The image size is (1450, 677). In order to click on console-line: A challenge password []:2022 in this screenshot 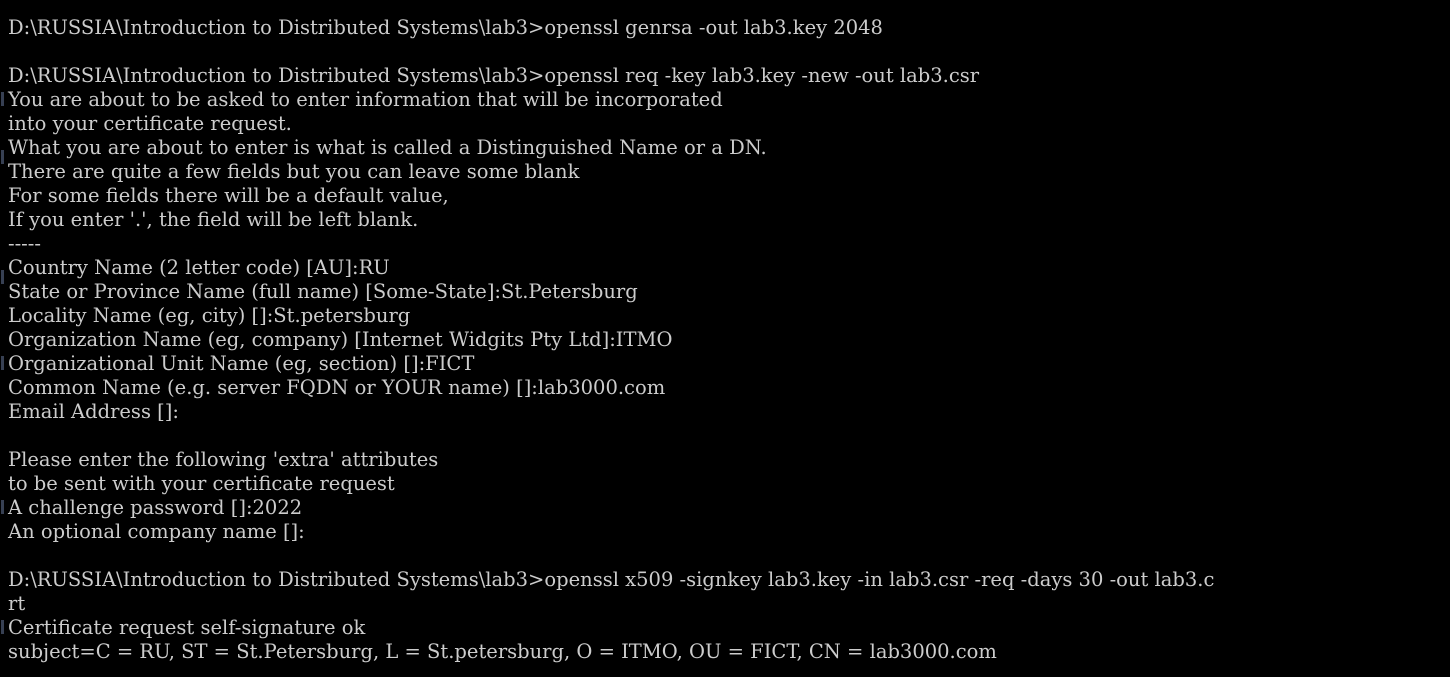, I will do `click(155, 507)`.